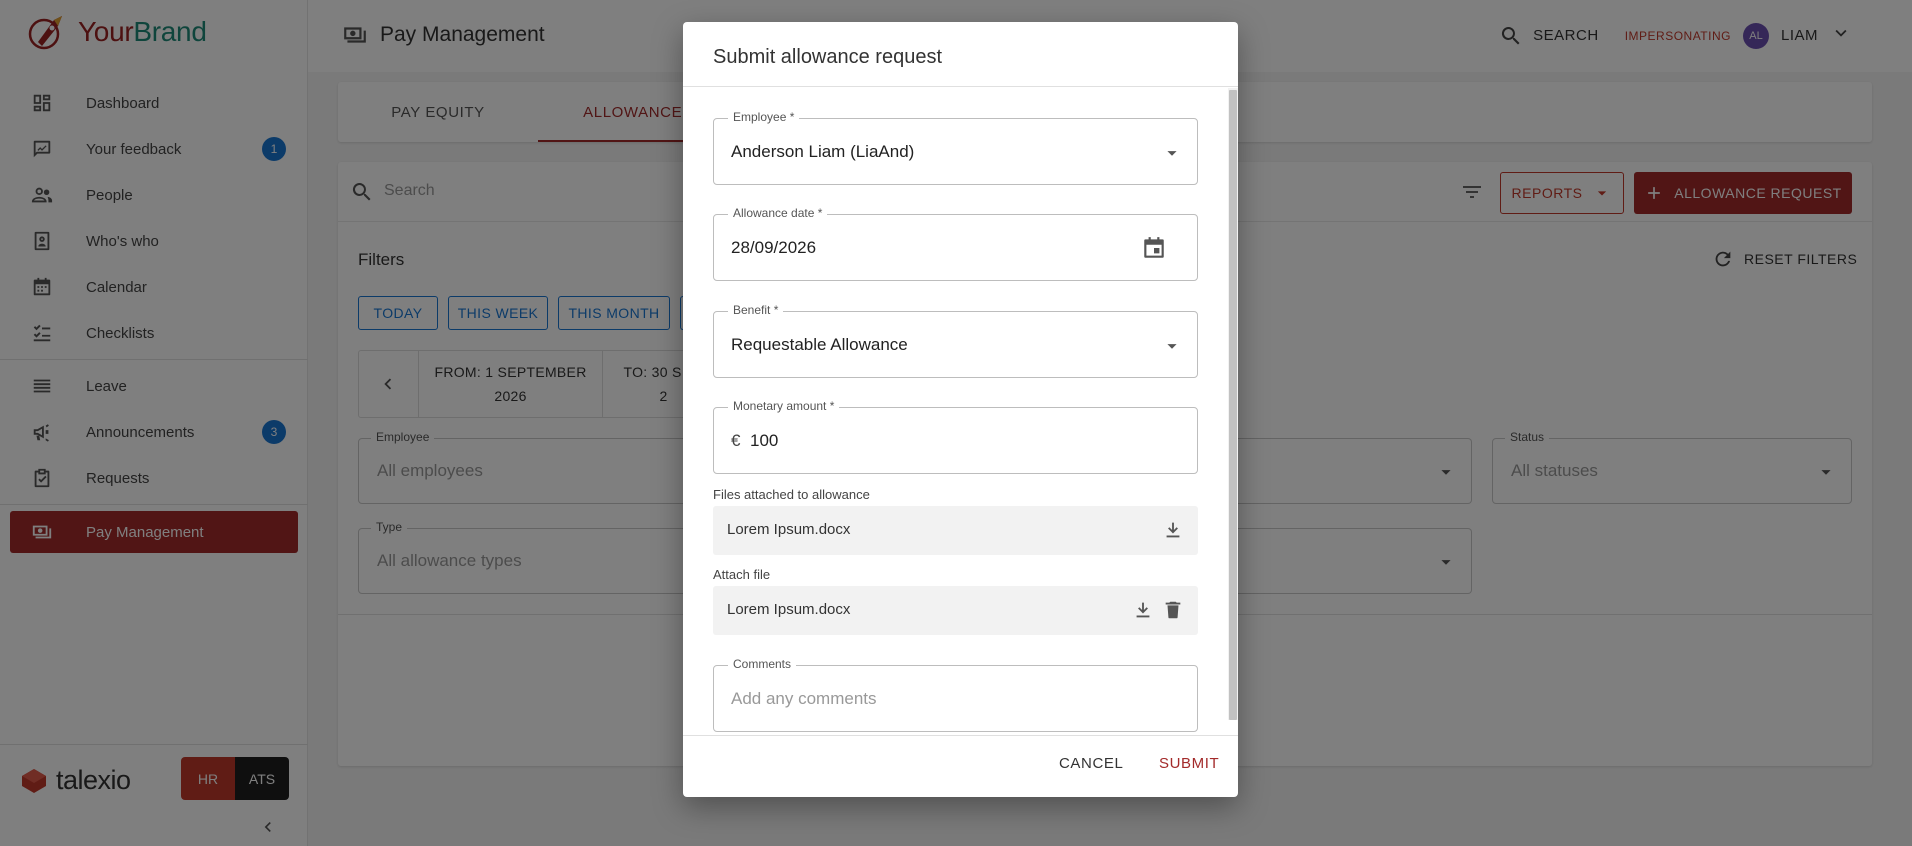  I want to click on dialog-scrollbar, so click(1233, 404).